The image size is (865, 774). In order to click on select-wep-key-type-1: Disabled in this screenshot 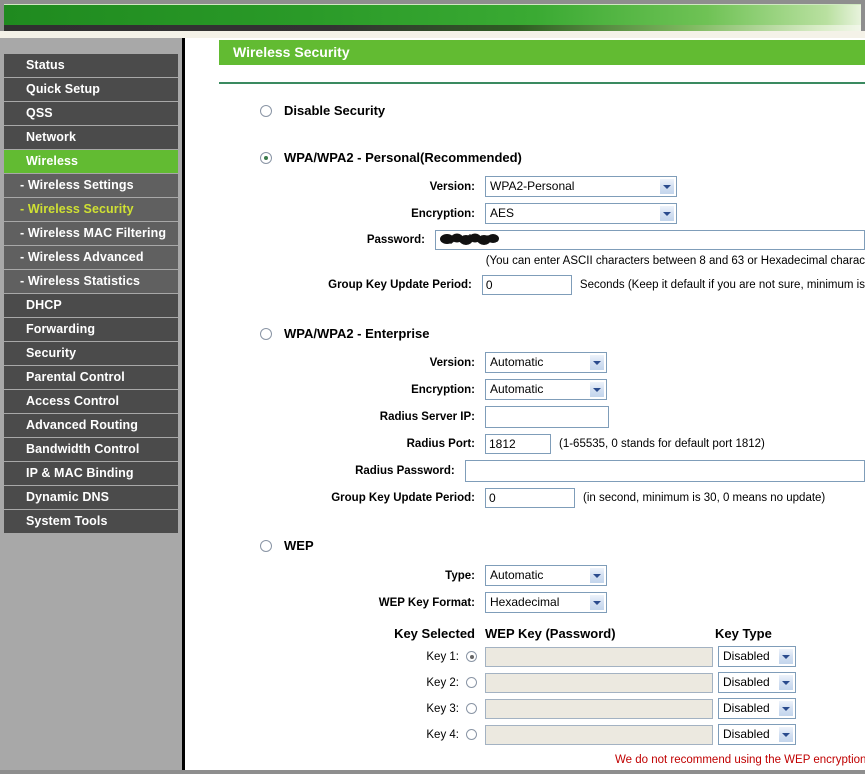, I will do `click(757, 656)`.